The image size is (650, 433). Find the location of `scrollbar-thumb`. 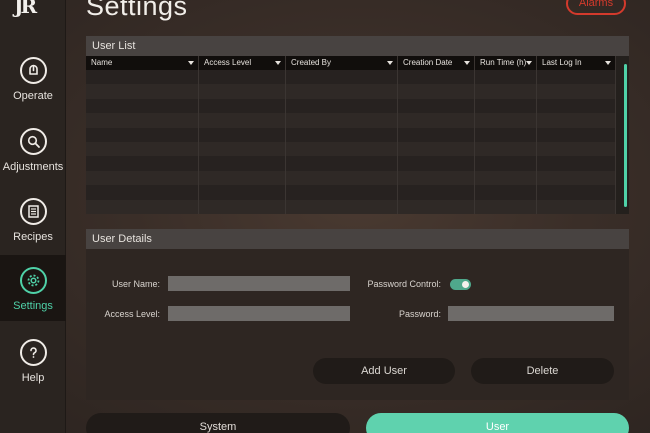

scrollbar-thumb is located at coordinates (625, 135).